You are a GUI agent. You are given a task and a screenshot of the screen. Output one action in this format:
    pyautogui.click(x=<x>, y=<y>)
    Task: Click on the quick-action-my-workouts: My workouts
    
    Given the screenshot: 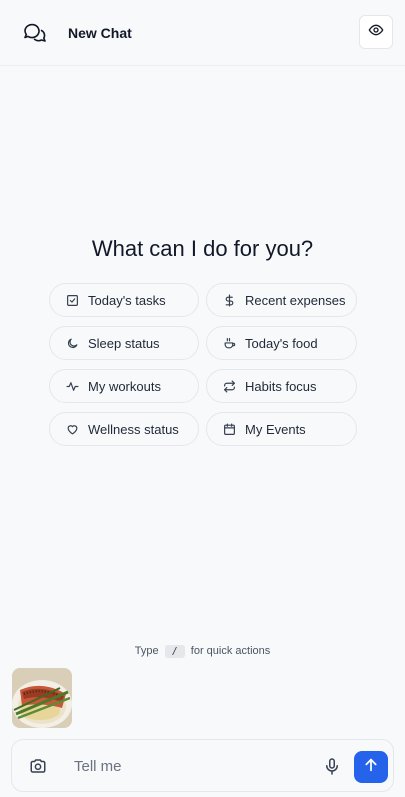 What is the action you would take?
    pyautogui.click(x=124, y=386)
    